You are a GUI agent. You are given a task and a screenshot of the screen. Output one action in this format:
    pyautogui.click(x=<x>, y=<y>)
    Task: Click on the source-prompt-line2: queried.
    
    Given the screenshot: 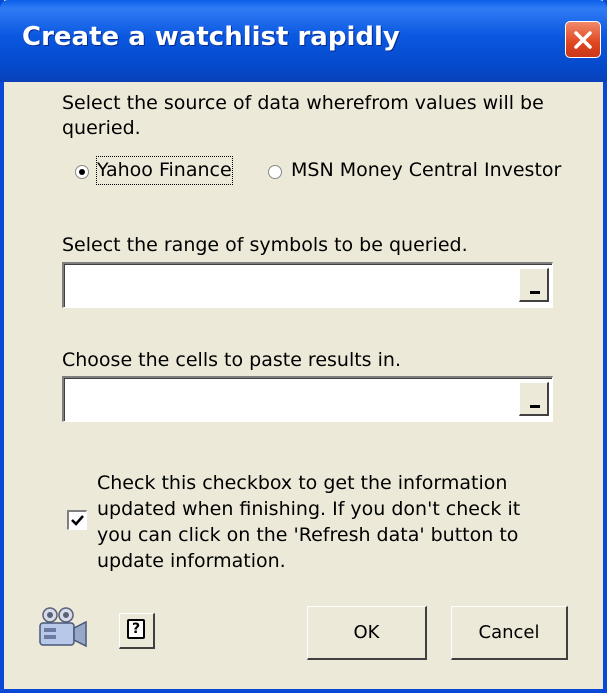 What is the action you would take?
    pyautogui.click(x=101, y=128)
    